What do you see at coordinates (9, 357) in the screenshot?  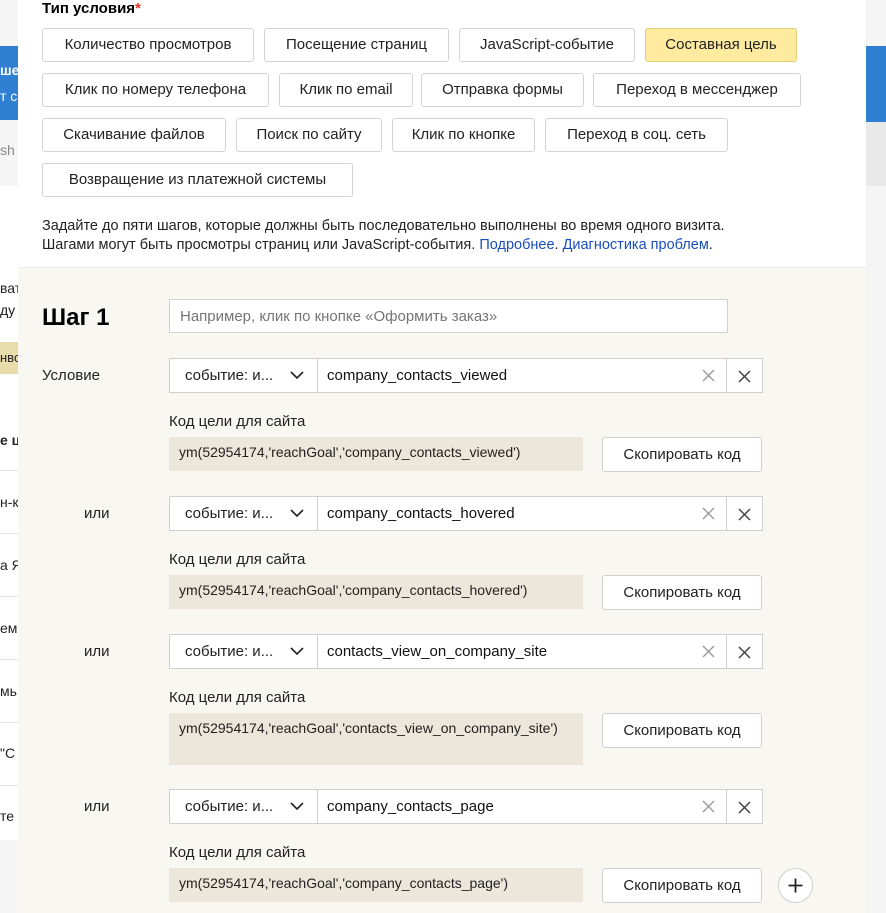 I see `background-fragment: нво` at bounding box center [9, 357].